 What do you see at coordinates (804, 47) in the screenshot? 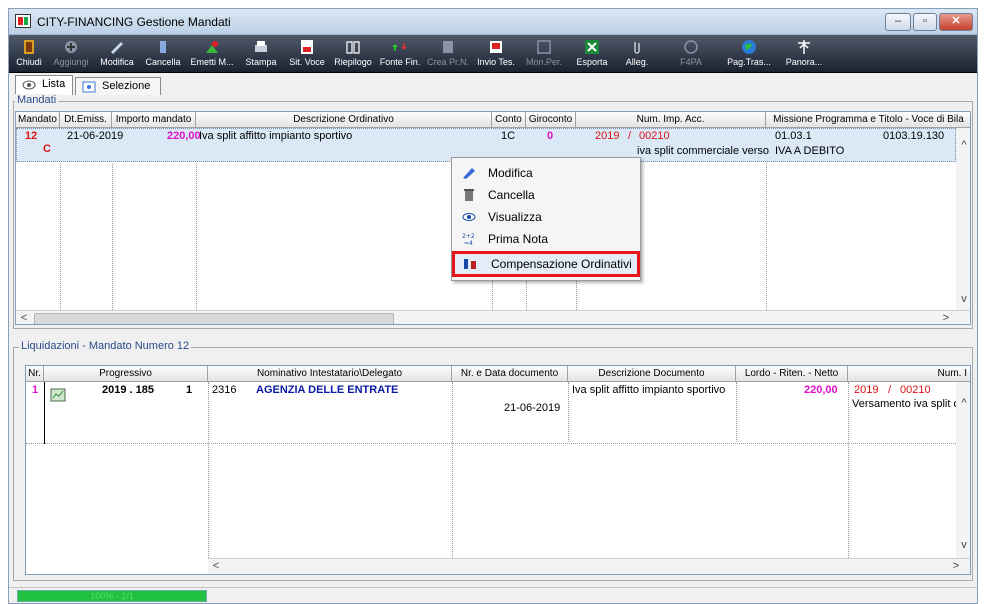
I see `panorama-icon` at bounding box center [804, 47].